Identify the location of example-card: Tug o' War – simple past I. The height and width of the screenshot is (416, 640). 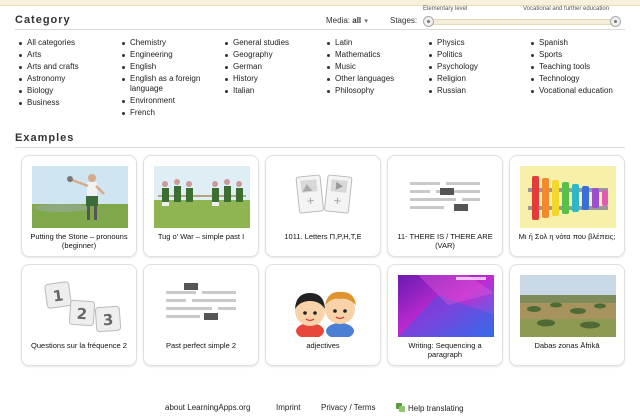
(201, 206).